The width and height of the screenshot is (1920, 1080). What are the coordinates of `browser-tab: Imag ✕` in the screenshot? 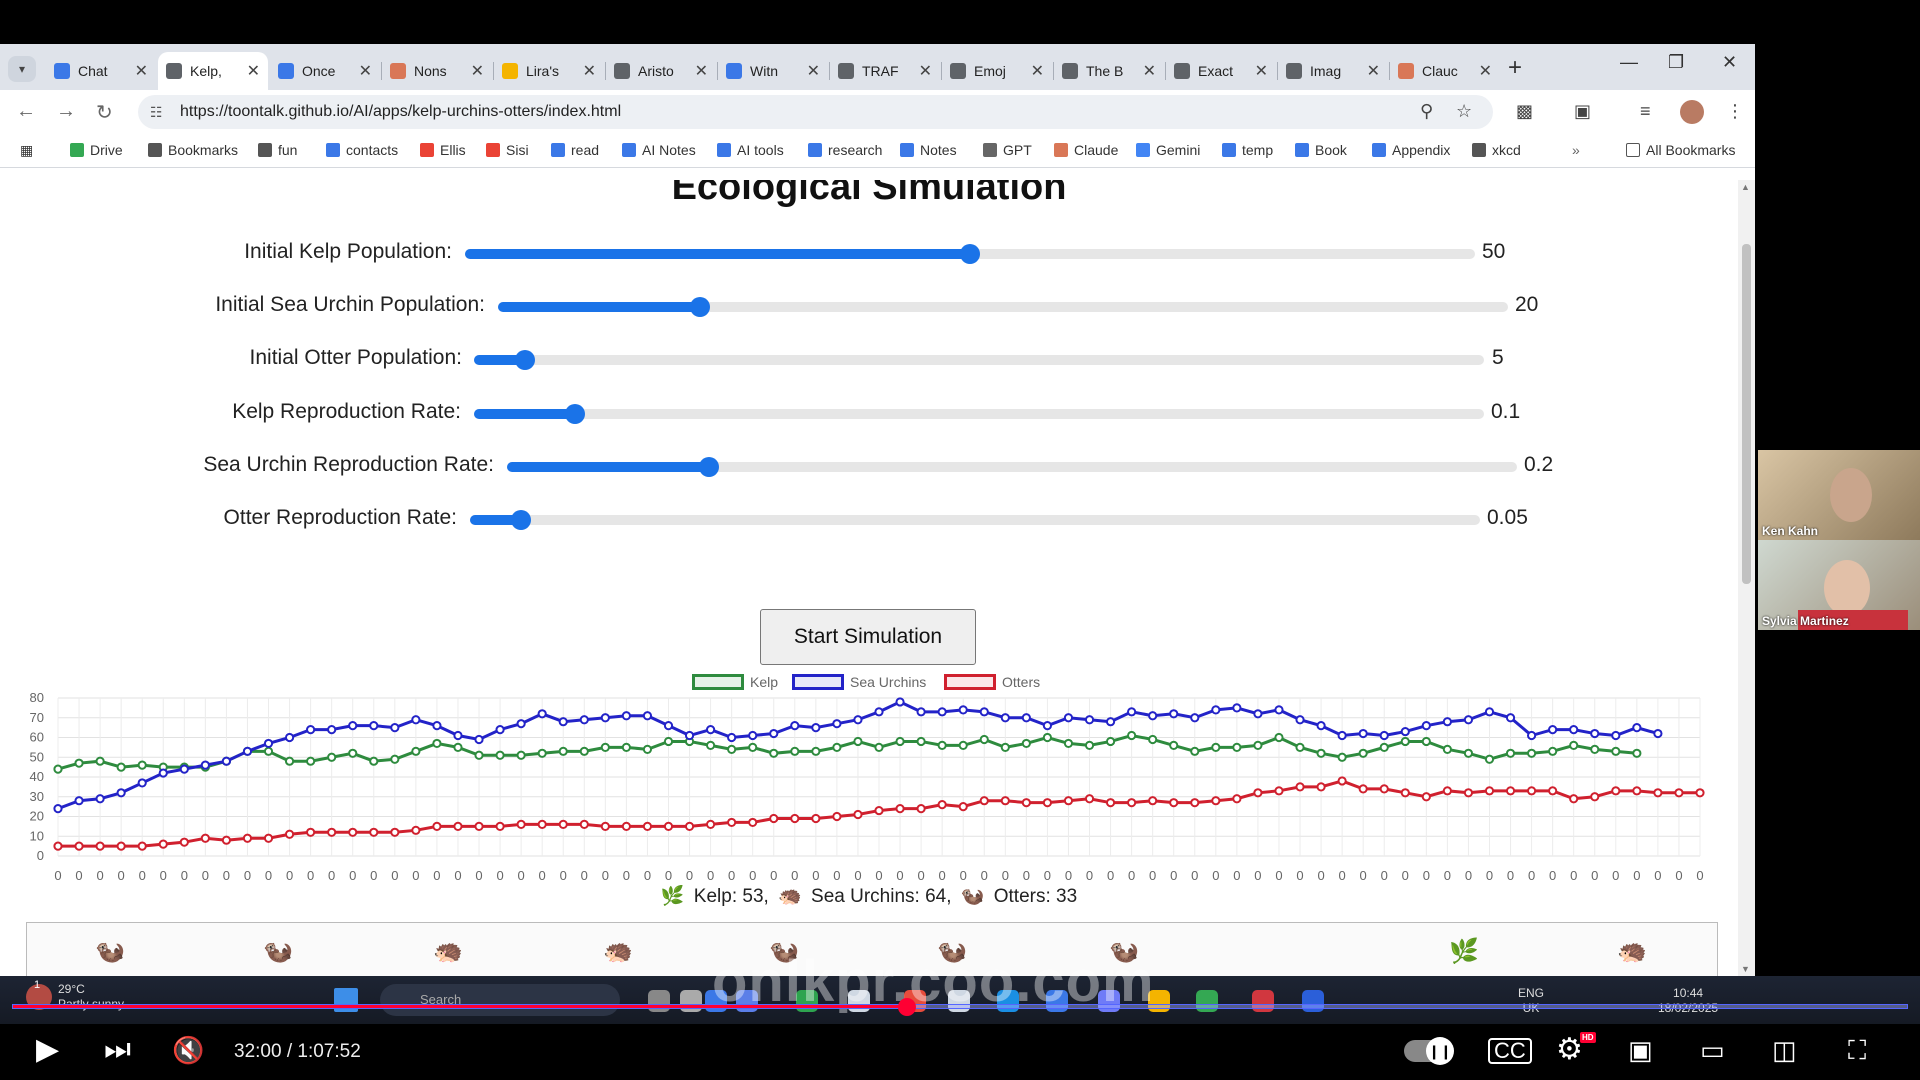 It's located at (1333, 71).